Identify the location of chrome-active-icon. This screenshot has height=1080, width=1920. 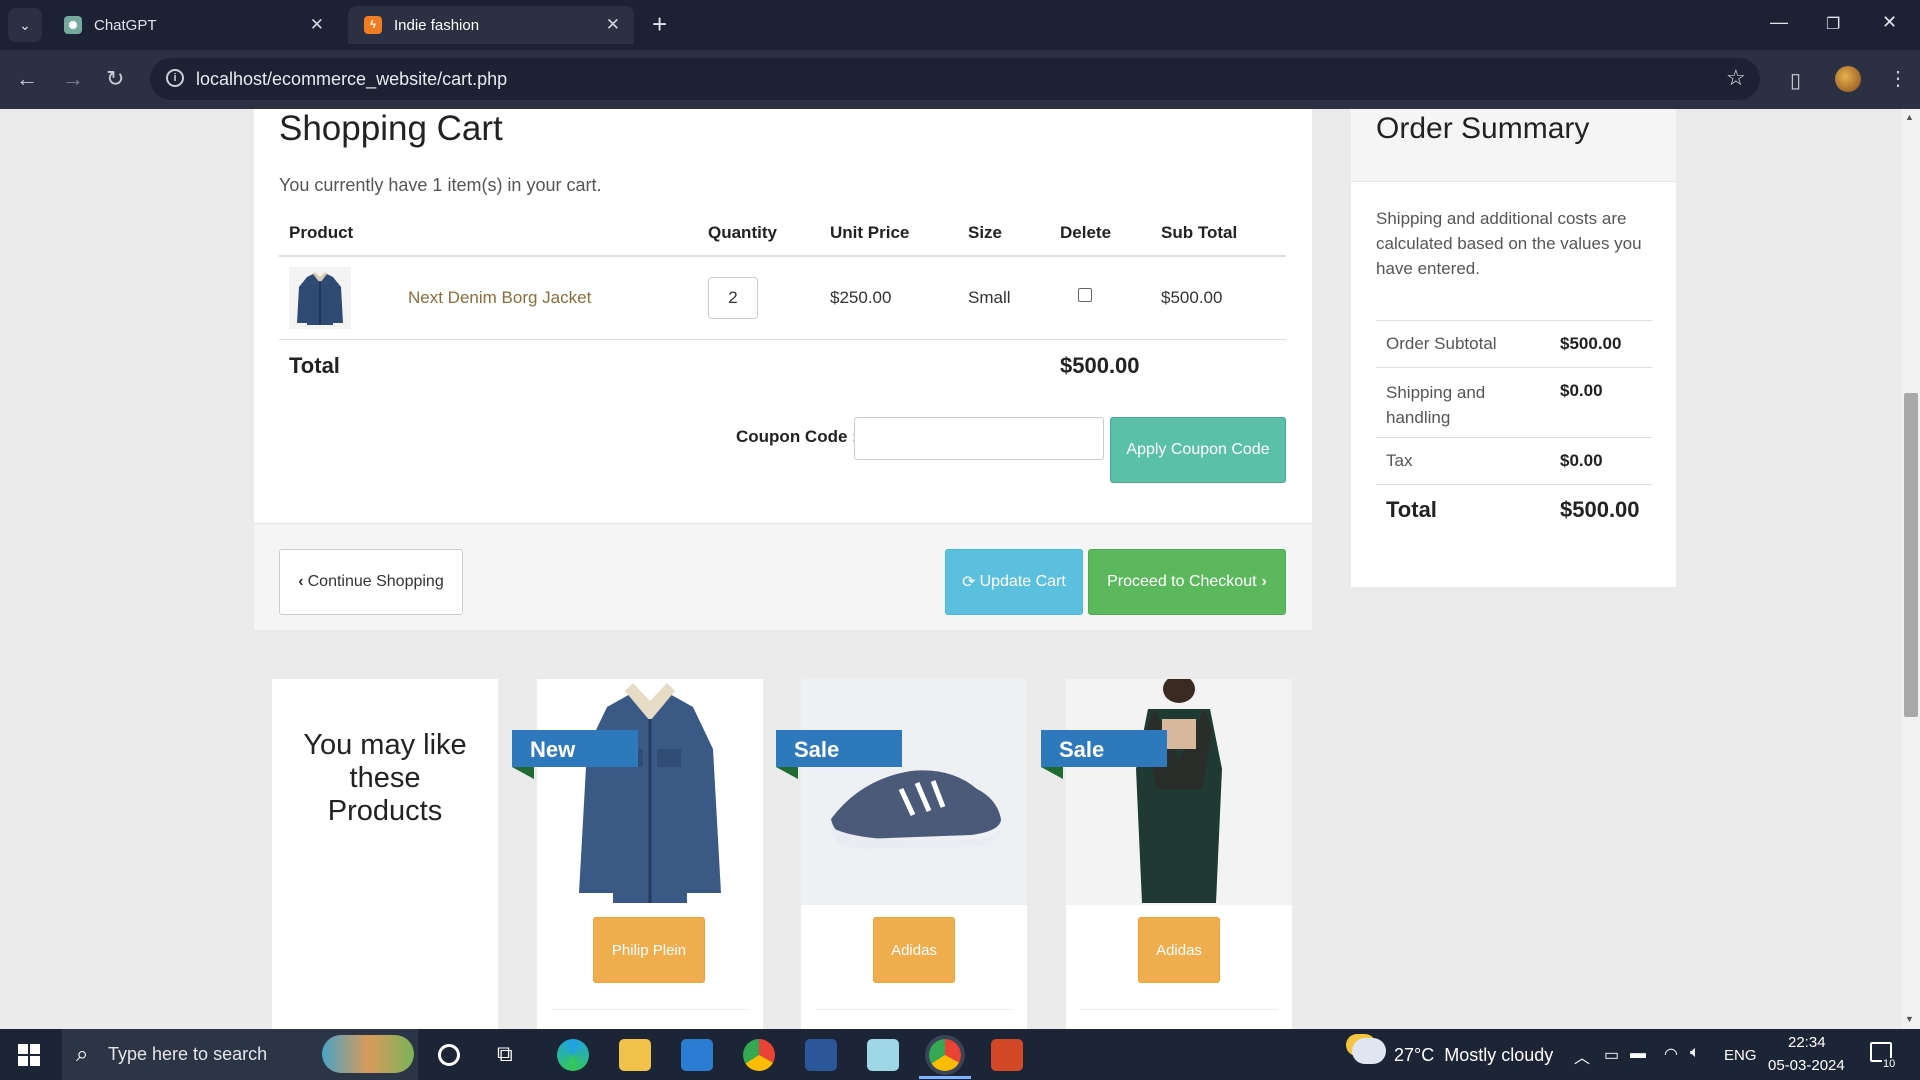
(945, 1055).